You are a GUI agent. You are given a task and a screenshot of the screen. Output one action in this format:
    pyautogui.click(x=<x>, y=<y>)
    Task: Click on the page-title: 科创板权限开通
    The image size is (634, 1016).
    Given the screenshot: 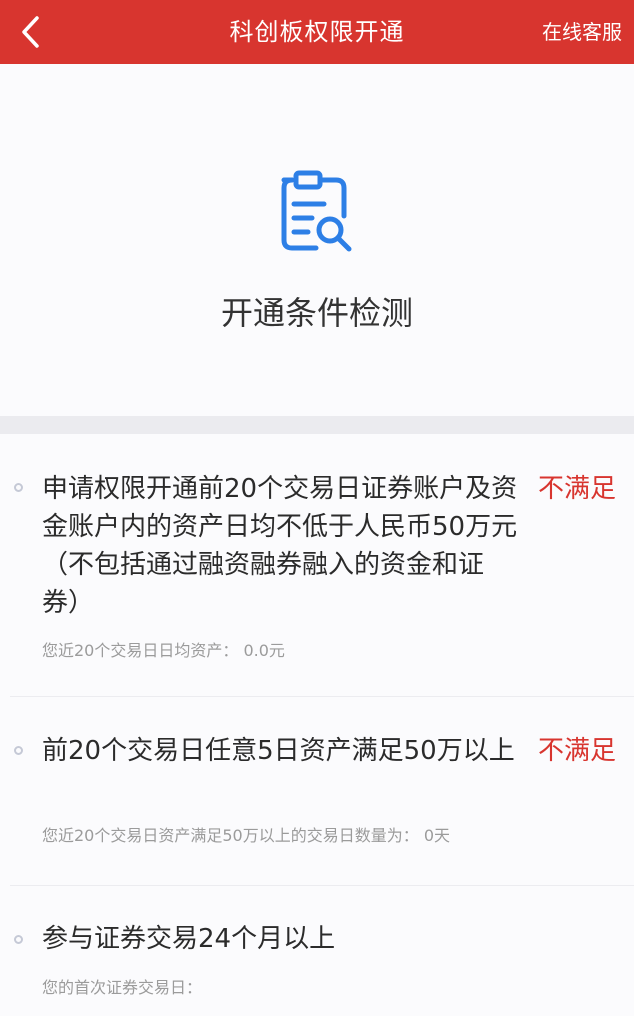 What is the action you would take?
    pyautogui.click(x=317, y=32)
    